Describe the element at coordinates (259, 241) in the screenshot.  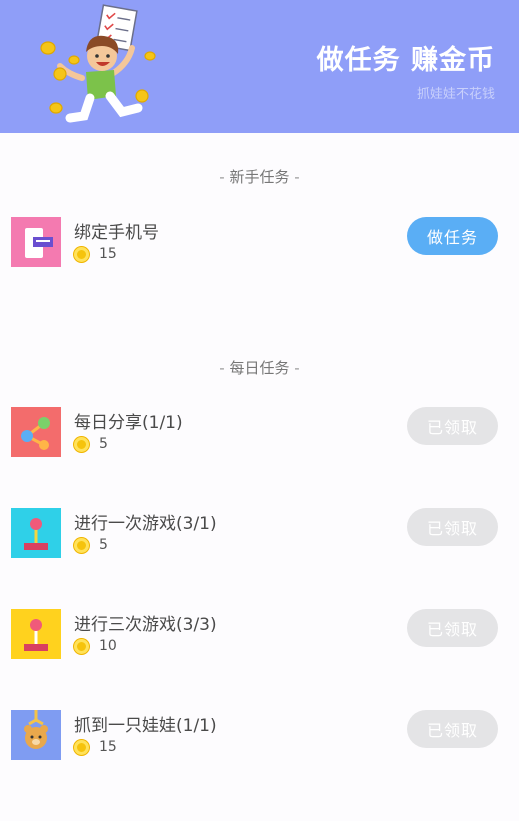
I see `task-row-bind-phone: 绑定手机号 15 做任务` at that location.